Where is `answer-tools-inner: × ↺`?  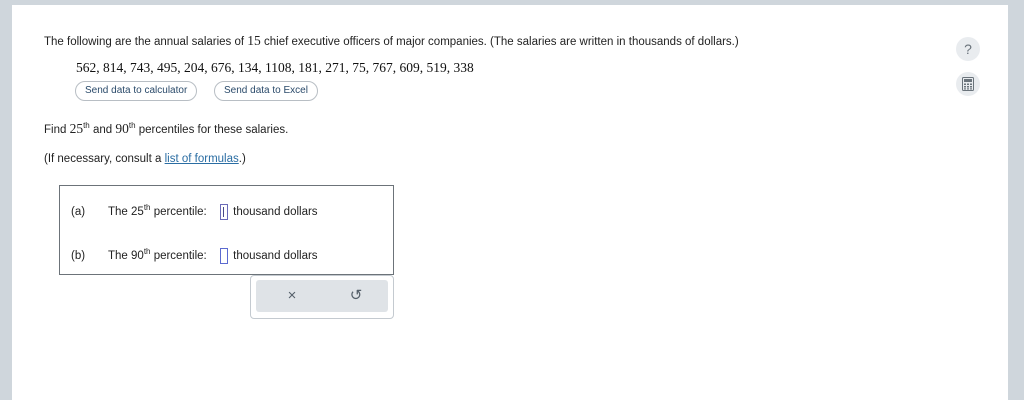
answer-tools-inner: × ↺ is located at coordinates (322, 296).